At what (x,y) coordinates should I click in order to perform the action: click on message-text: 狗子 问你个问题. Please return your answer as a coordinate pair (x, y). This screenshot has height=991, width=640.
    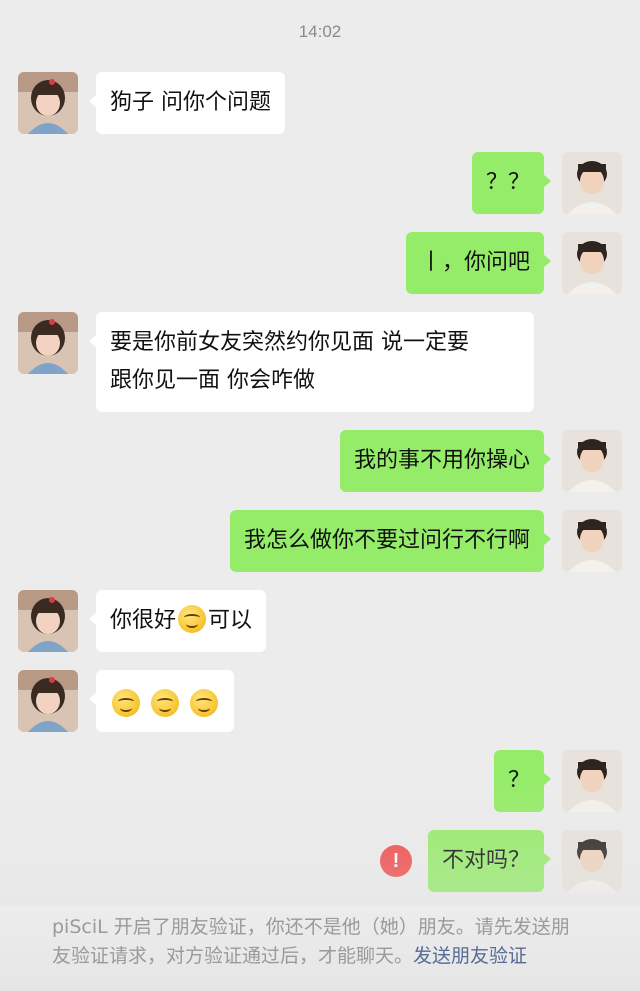
    Looking at the image, I should click on (190, 102).